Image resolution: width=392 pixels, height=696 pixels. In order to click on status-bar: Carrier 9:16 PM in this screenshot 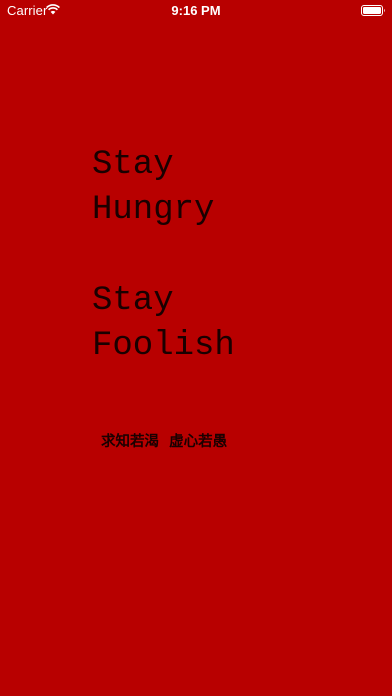, I will do `click(196, 10)`.